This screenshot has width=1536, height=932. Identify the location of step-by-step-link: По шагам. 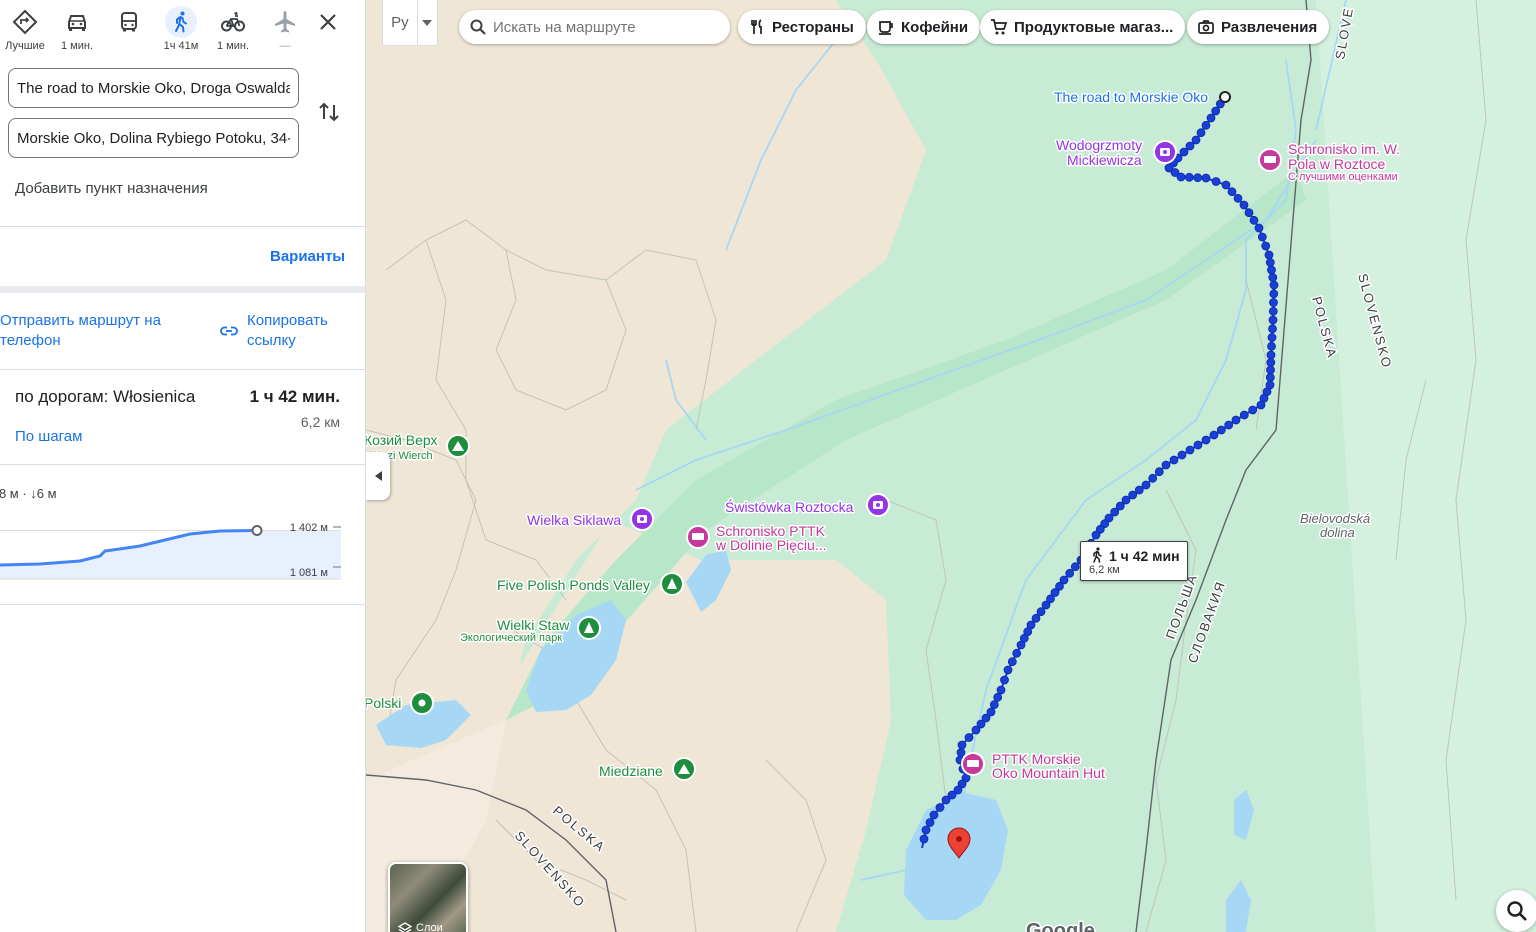
(48, 436).